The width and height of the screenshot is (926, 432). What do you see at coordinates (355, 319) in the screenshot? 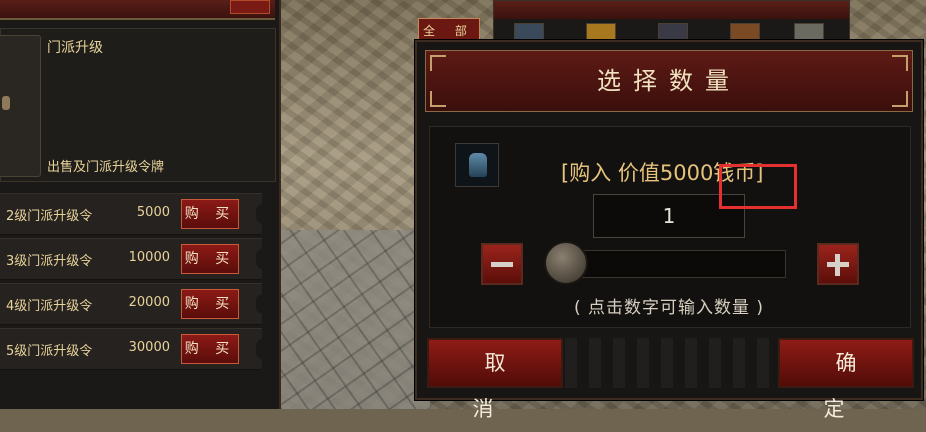
I see `stone-pavement` at bounding box center [355, 319].